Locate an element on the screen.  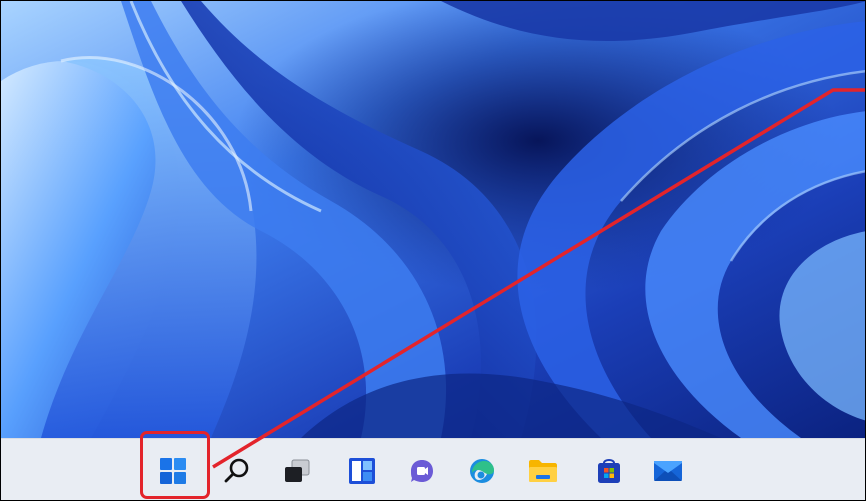
taskbar is located at coordinates (433, 469).